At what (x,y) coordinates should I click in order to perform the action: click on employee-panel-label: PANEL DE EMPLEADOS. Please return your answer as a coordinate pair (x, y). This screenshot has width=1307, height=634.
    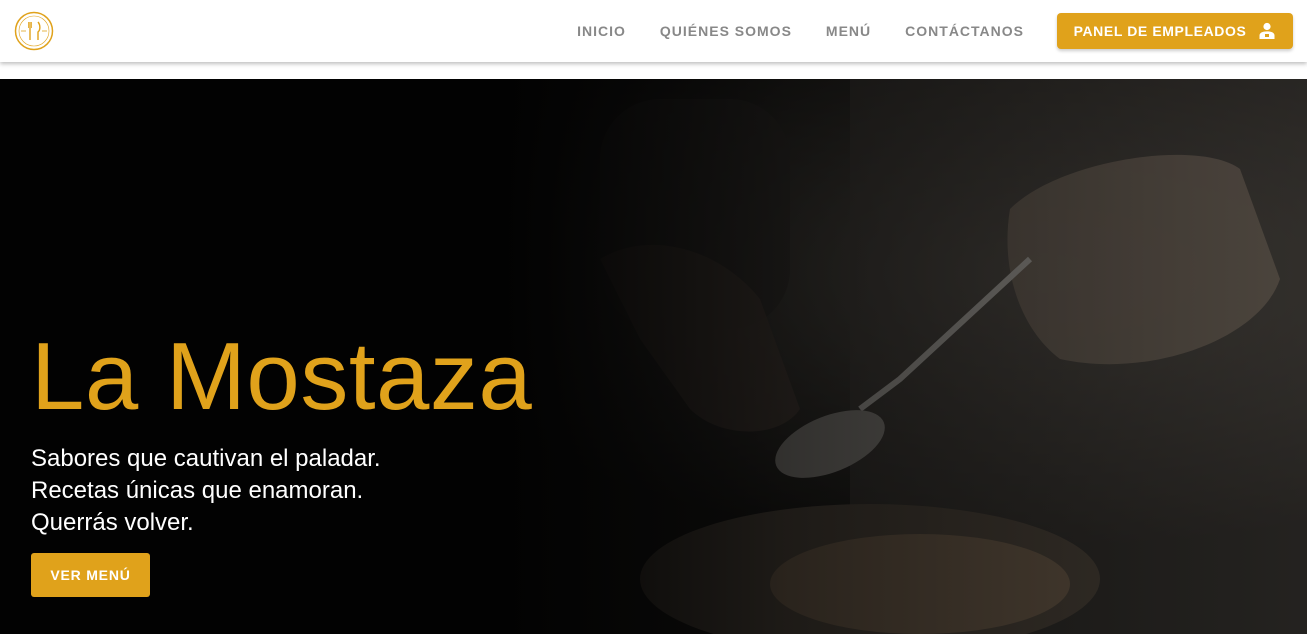
    Looking at the image, I should click on (1160, 31).